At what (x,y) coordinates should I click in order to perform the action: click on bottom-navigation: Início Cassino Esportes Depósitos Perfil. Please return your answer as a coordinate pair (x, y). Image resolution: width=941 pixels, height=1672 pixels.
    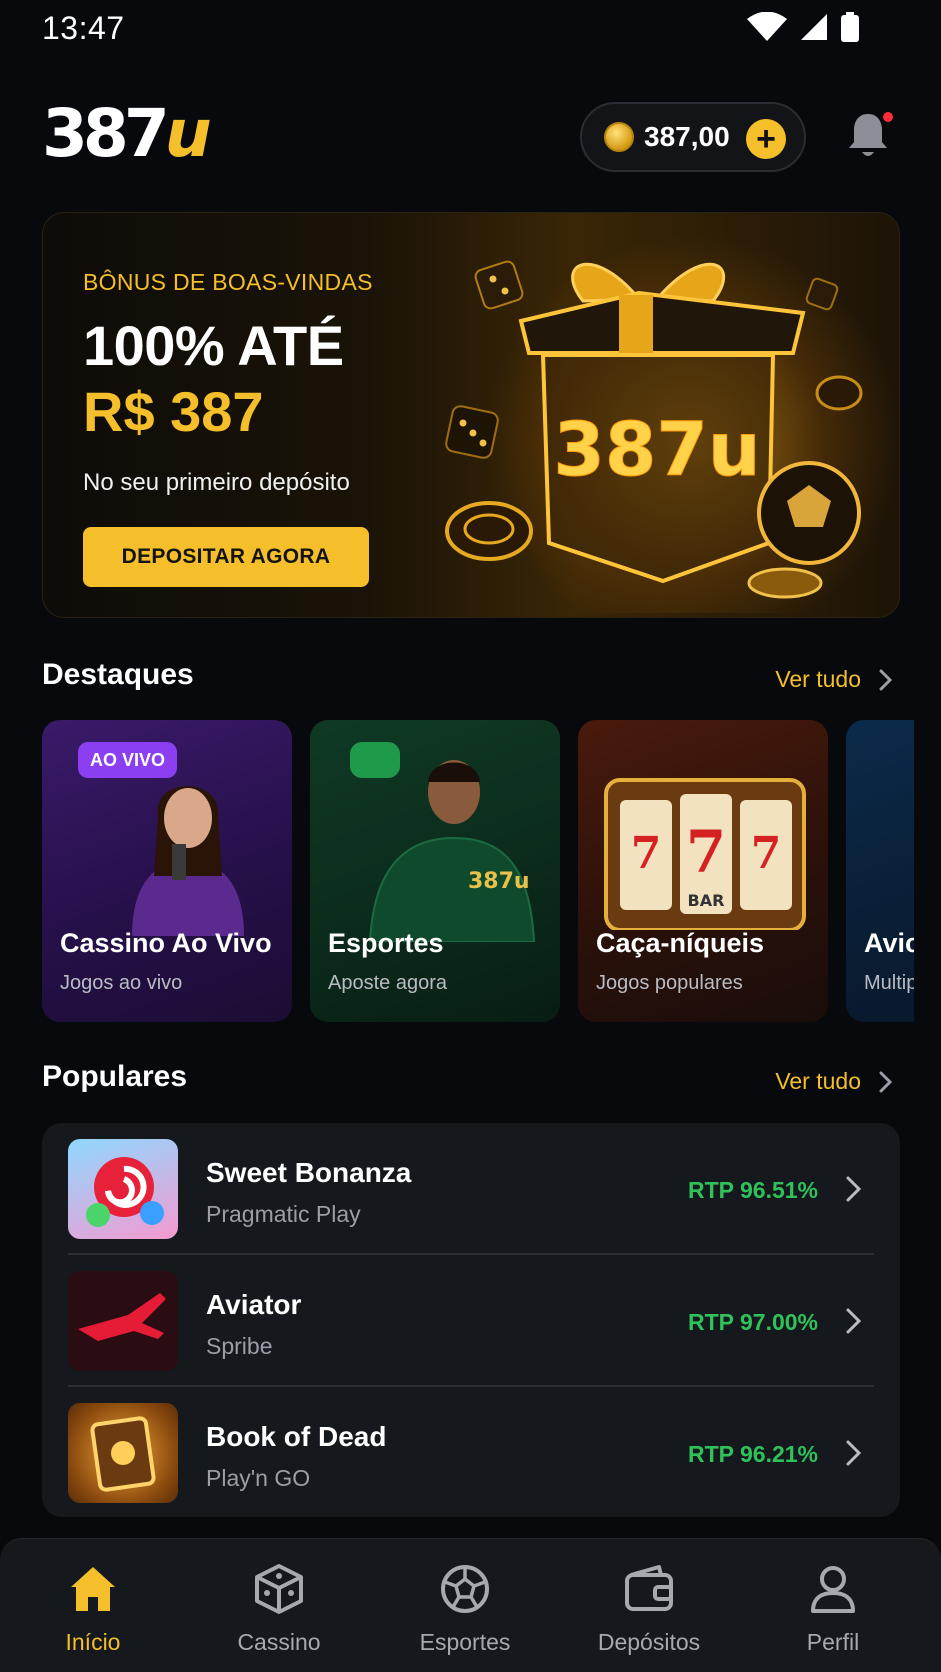
    Looking at the image, I should click on (470, 1605).